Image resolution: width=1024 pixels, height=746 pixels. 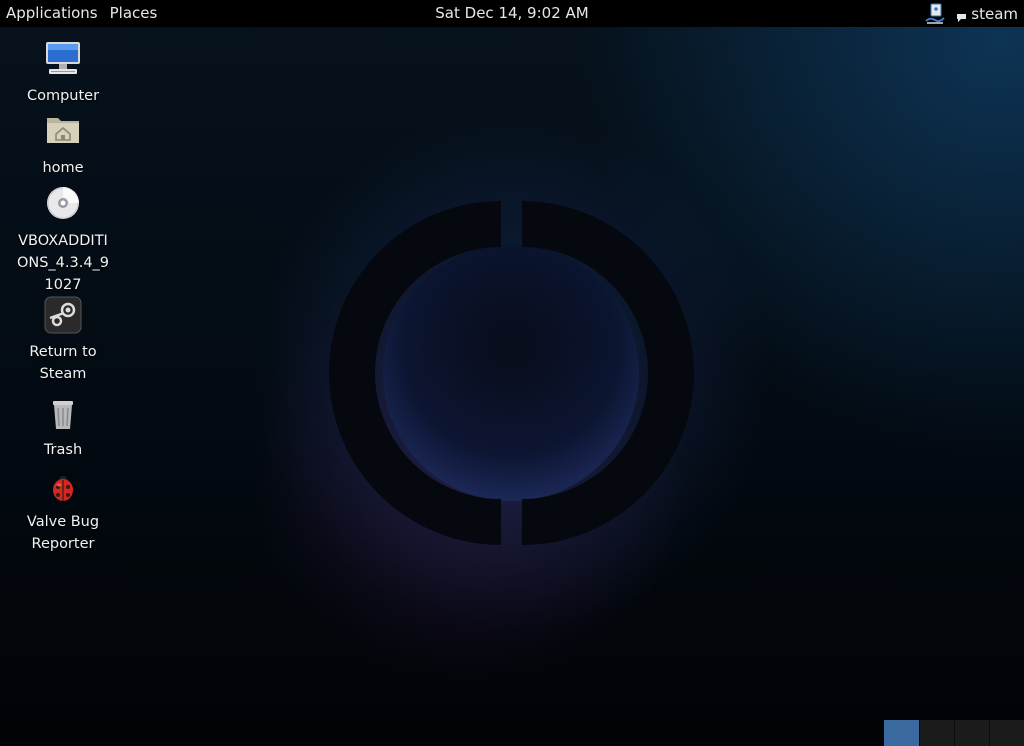 What do you see at coordinates (63, 61) in the screenshot?
I see `computer-icon` at bounding box center [63, 61].